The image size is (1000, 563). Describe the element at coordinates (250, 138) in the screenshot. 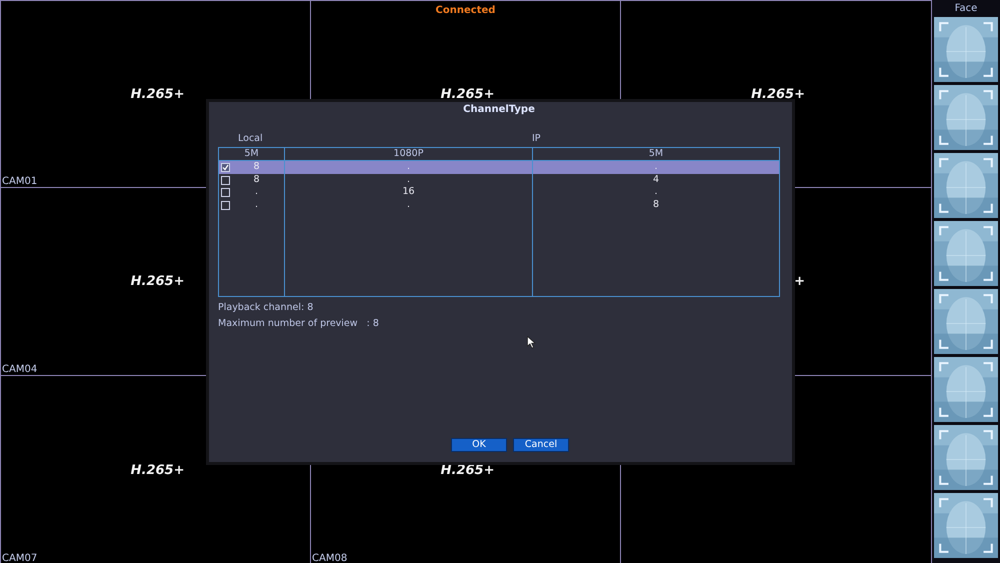

I see `column-group-header: Local` at that location.